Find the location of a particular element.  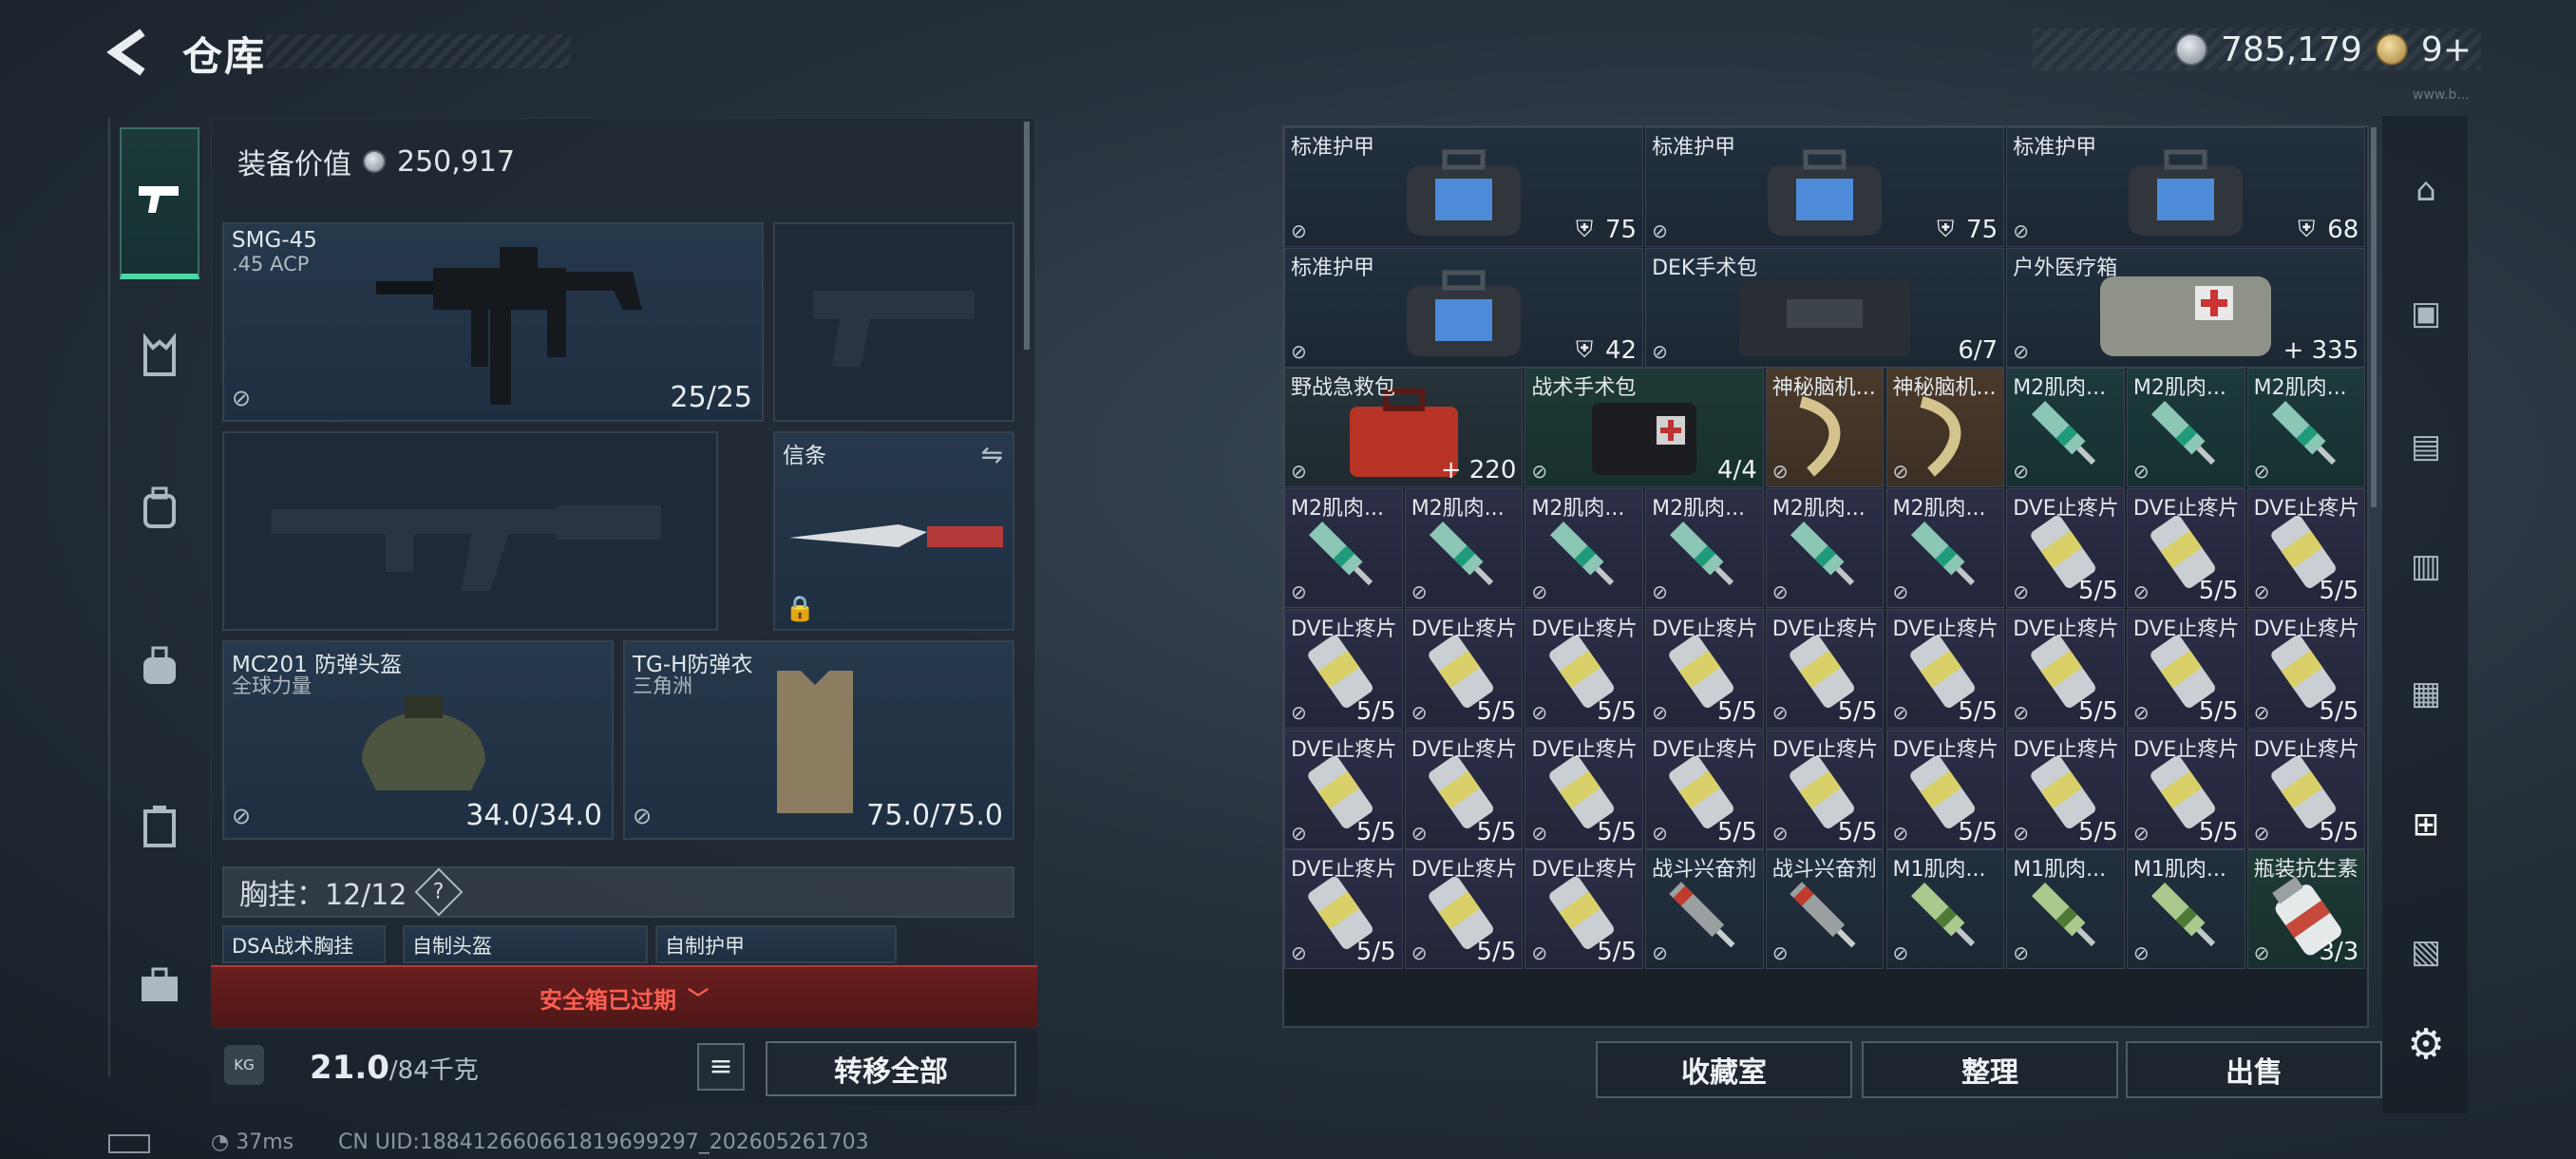

swap-icon: ⇋ is located at coordinates (992, 454).